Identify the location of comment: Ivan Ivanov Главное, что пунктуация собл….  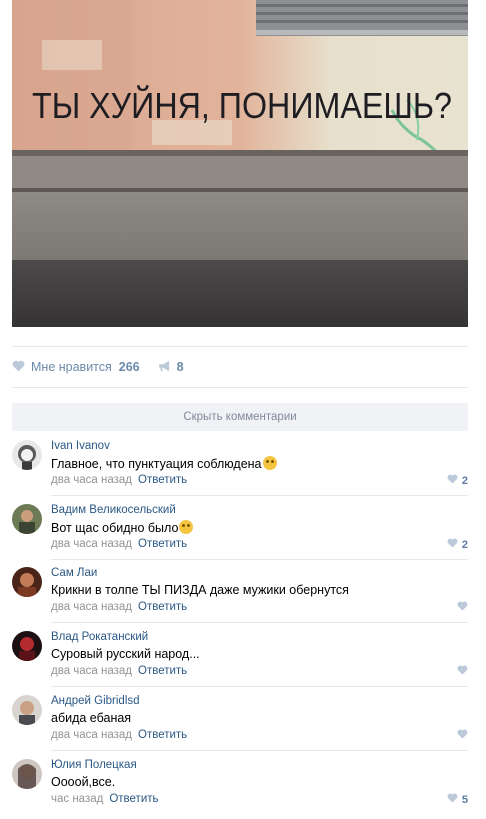
(240, 464).